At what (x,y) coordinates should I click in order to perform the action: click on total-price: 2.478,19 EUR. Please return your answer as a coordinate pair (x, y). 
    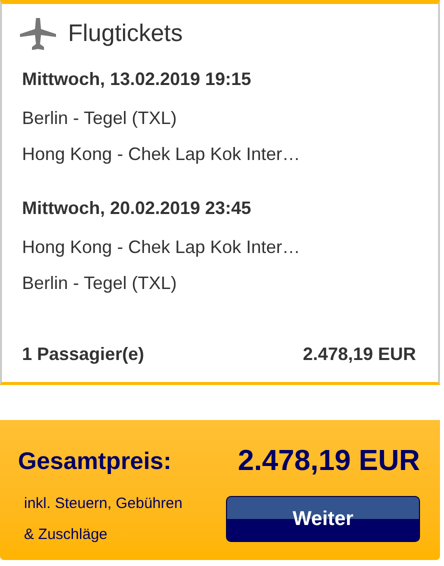
    Looking at the image, I should click on (329, 461).